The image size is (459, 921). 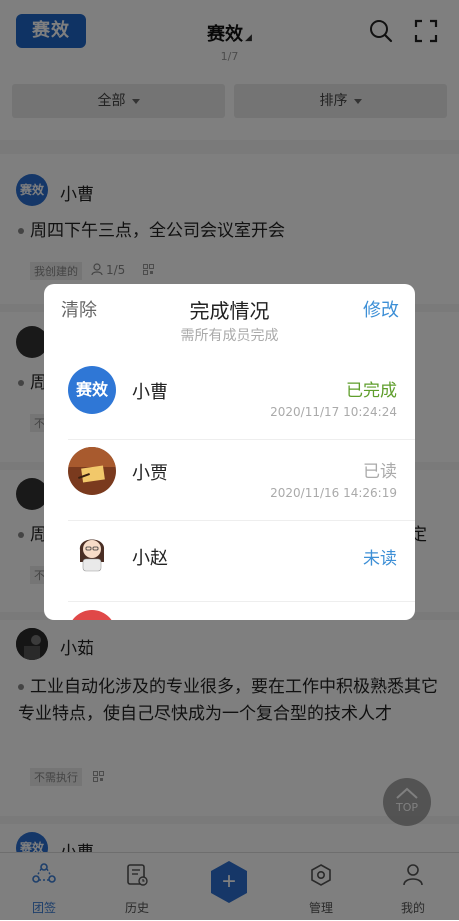 I want to click on member-timestamp: 2020/11/17 10:24:24, so click(x=333, y=412).